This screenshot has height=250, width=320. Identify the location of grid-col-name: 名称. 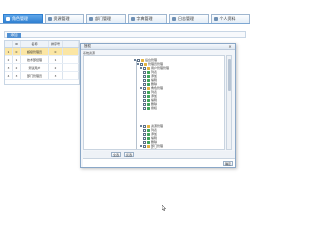
(35, 44).